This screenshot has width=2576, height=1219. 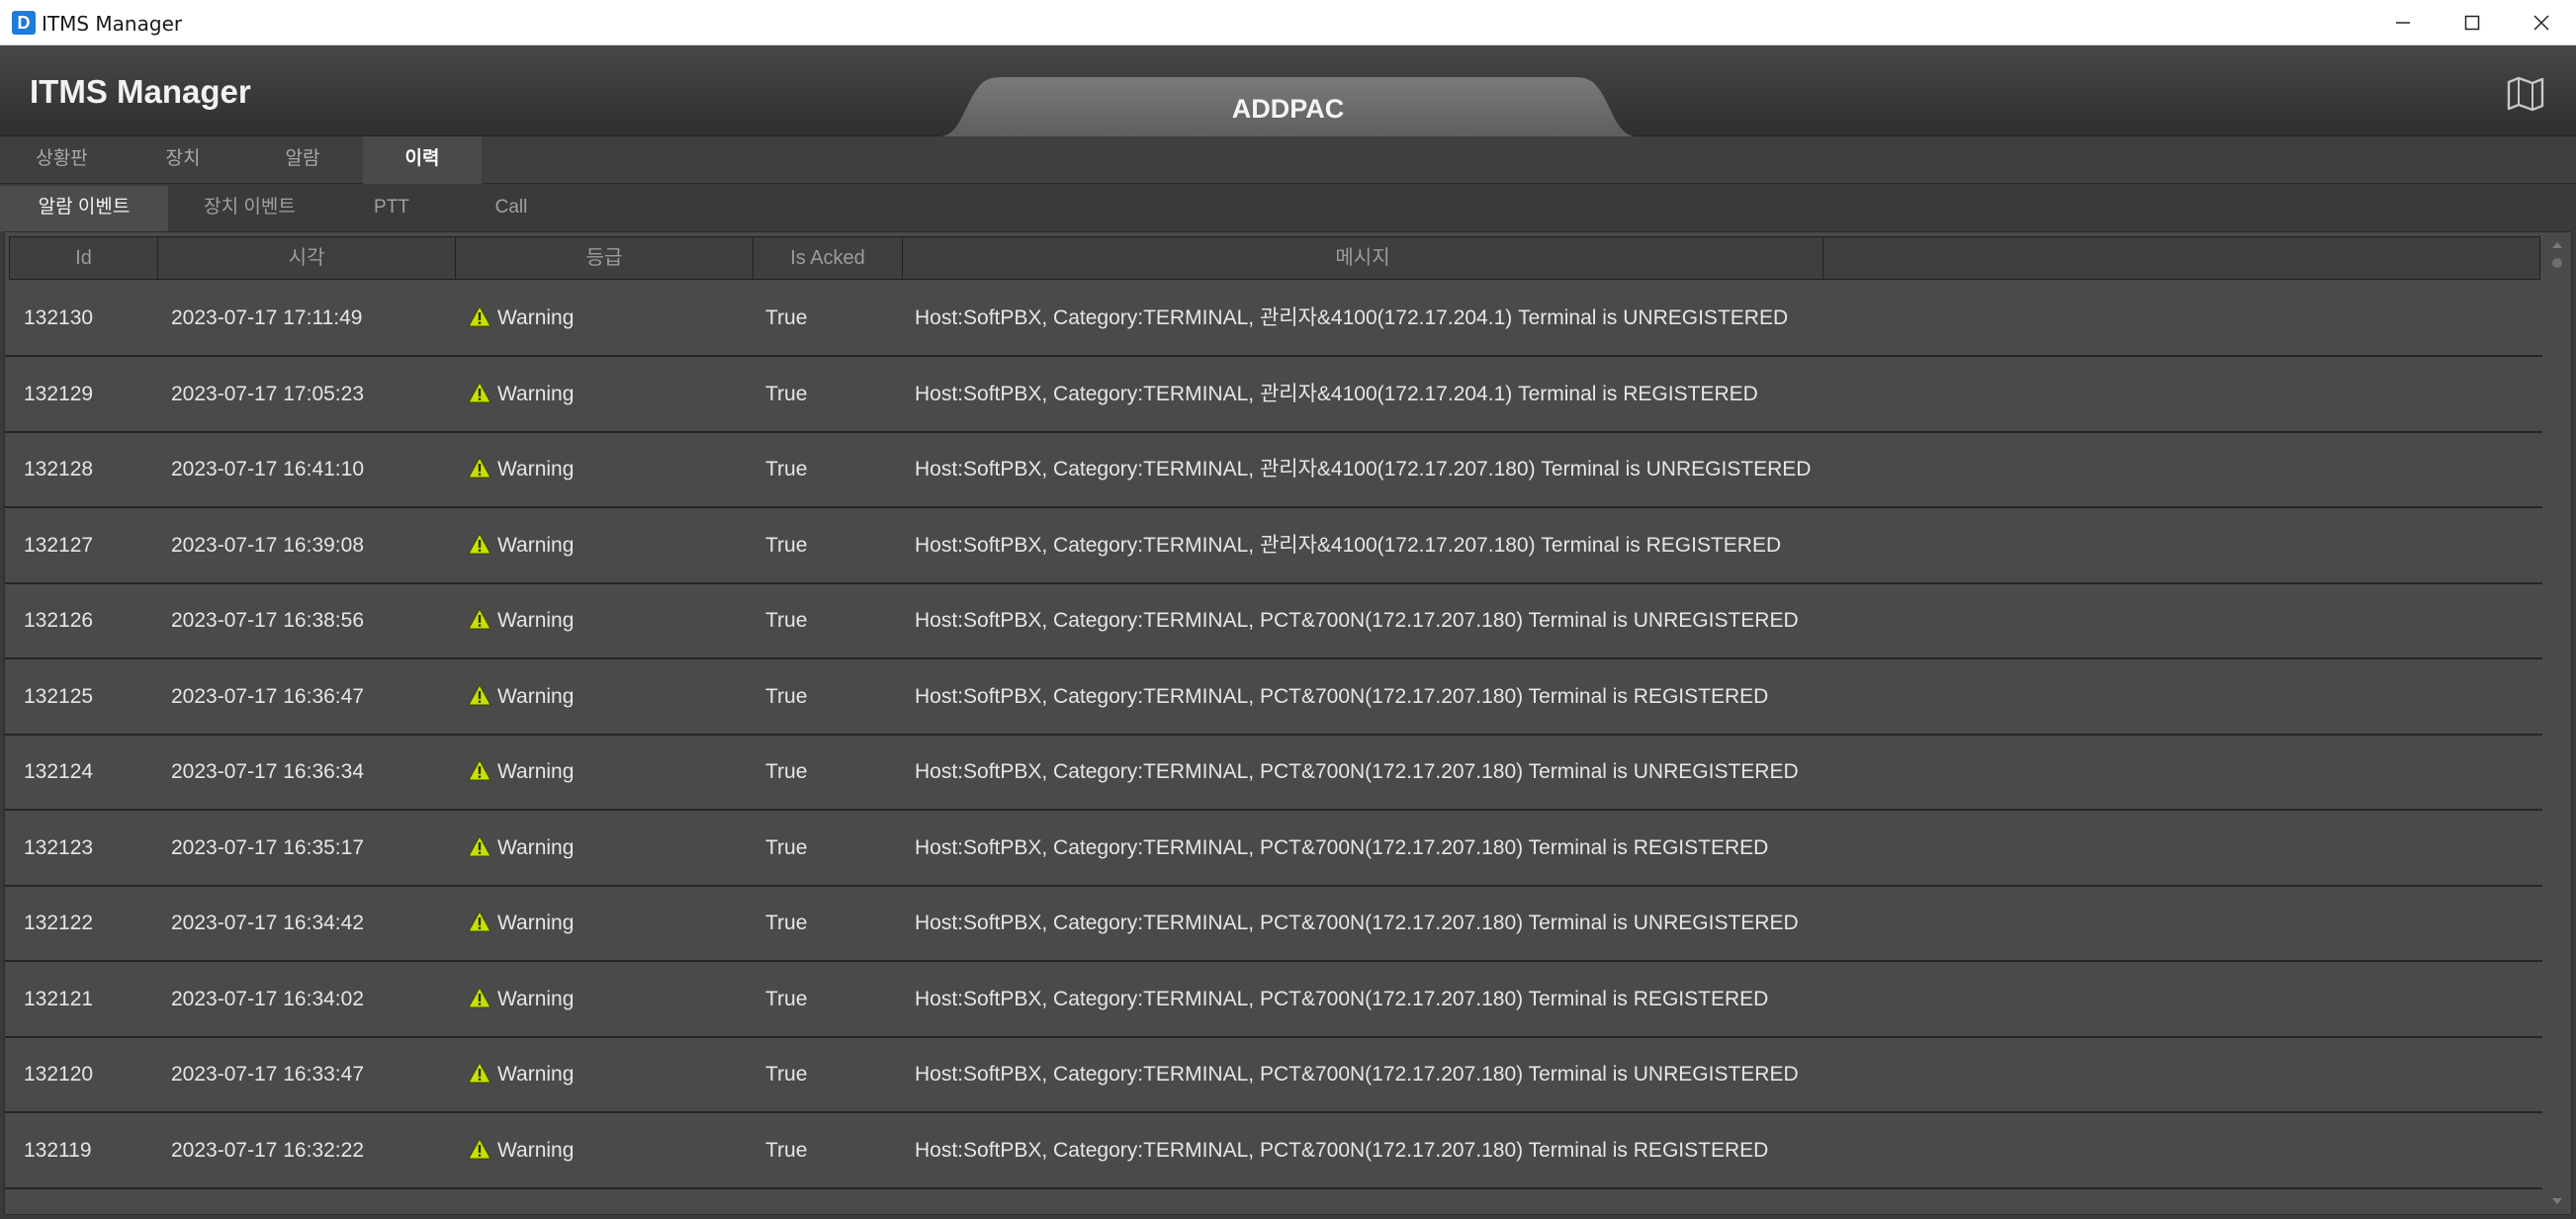 I want to click on site-tab-label: ADDPAC, so click(x=1288, y=109).